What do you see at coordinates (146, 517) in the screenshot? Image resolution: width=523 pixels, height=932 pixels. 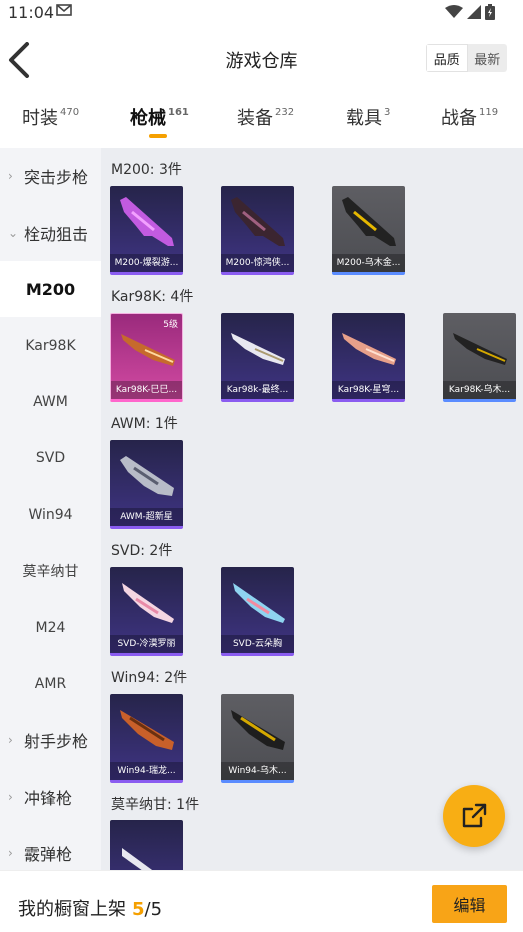 I see `weapon-card-label: AWM-超新星` at bounding box center [146, 517].